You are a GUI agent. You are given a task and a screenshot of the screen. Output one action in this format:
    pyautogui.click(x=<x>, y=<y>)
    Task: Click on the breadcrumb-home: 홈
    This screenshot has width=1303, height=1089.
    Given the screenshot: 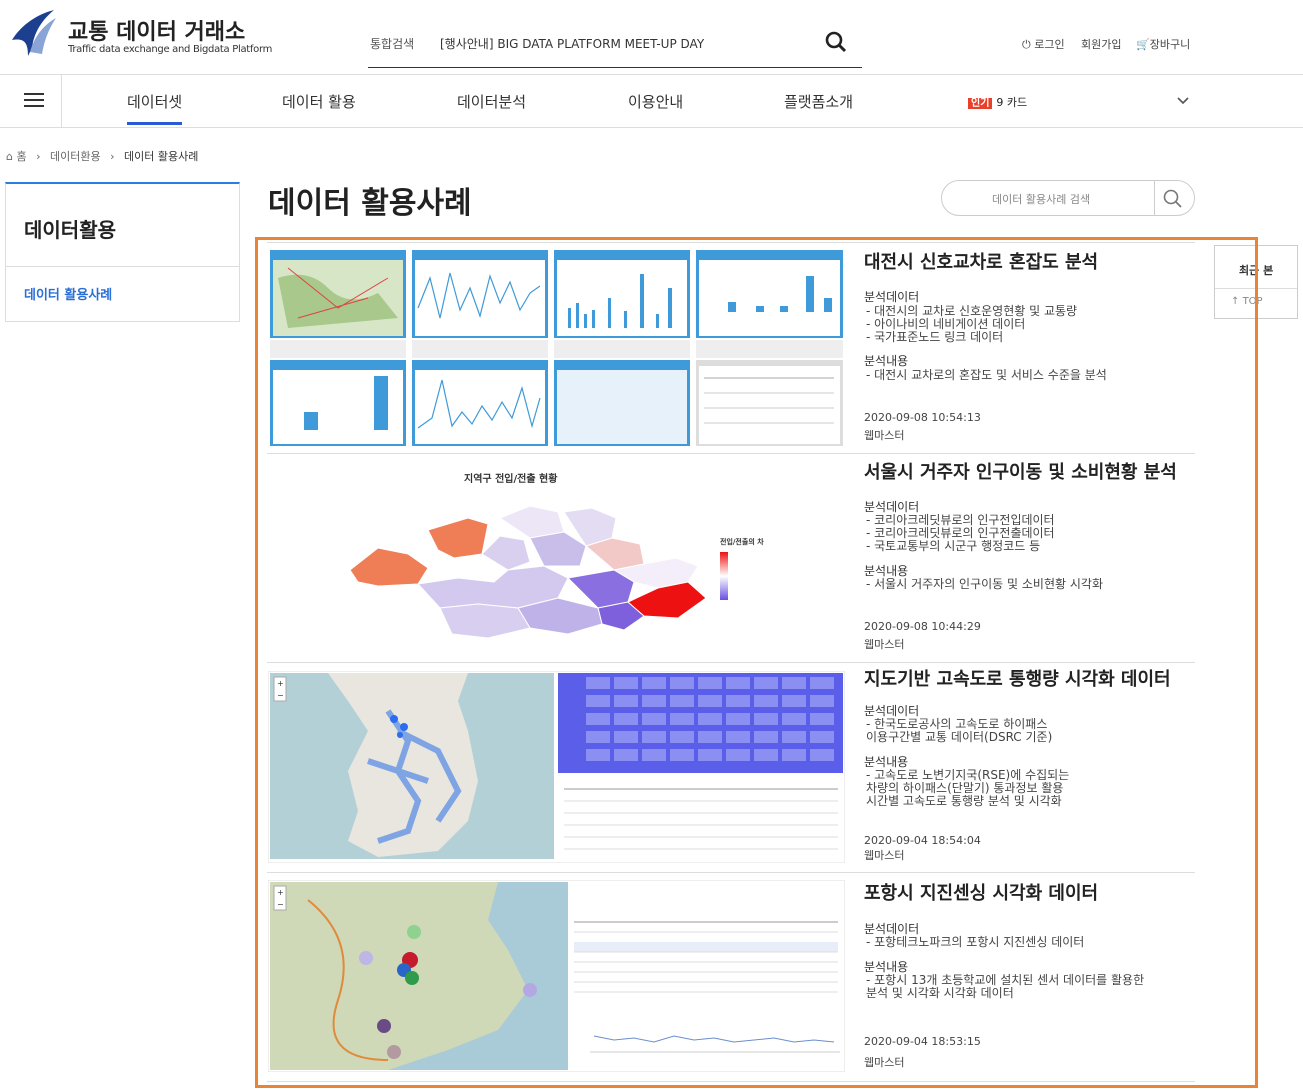 What is the action you would take?
    pyautogui.click(x=21, y=156)
    